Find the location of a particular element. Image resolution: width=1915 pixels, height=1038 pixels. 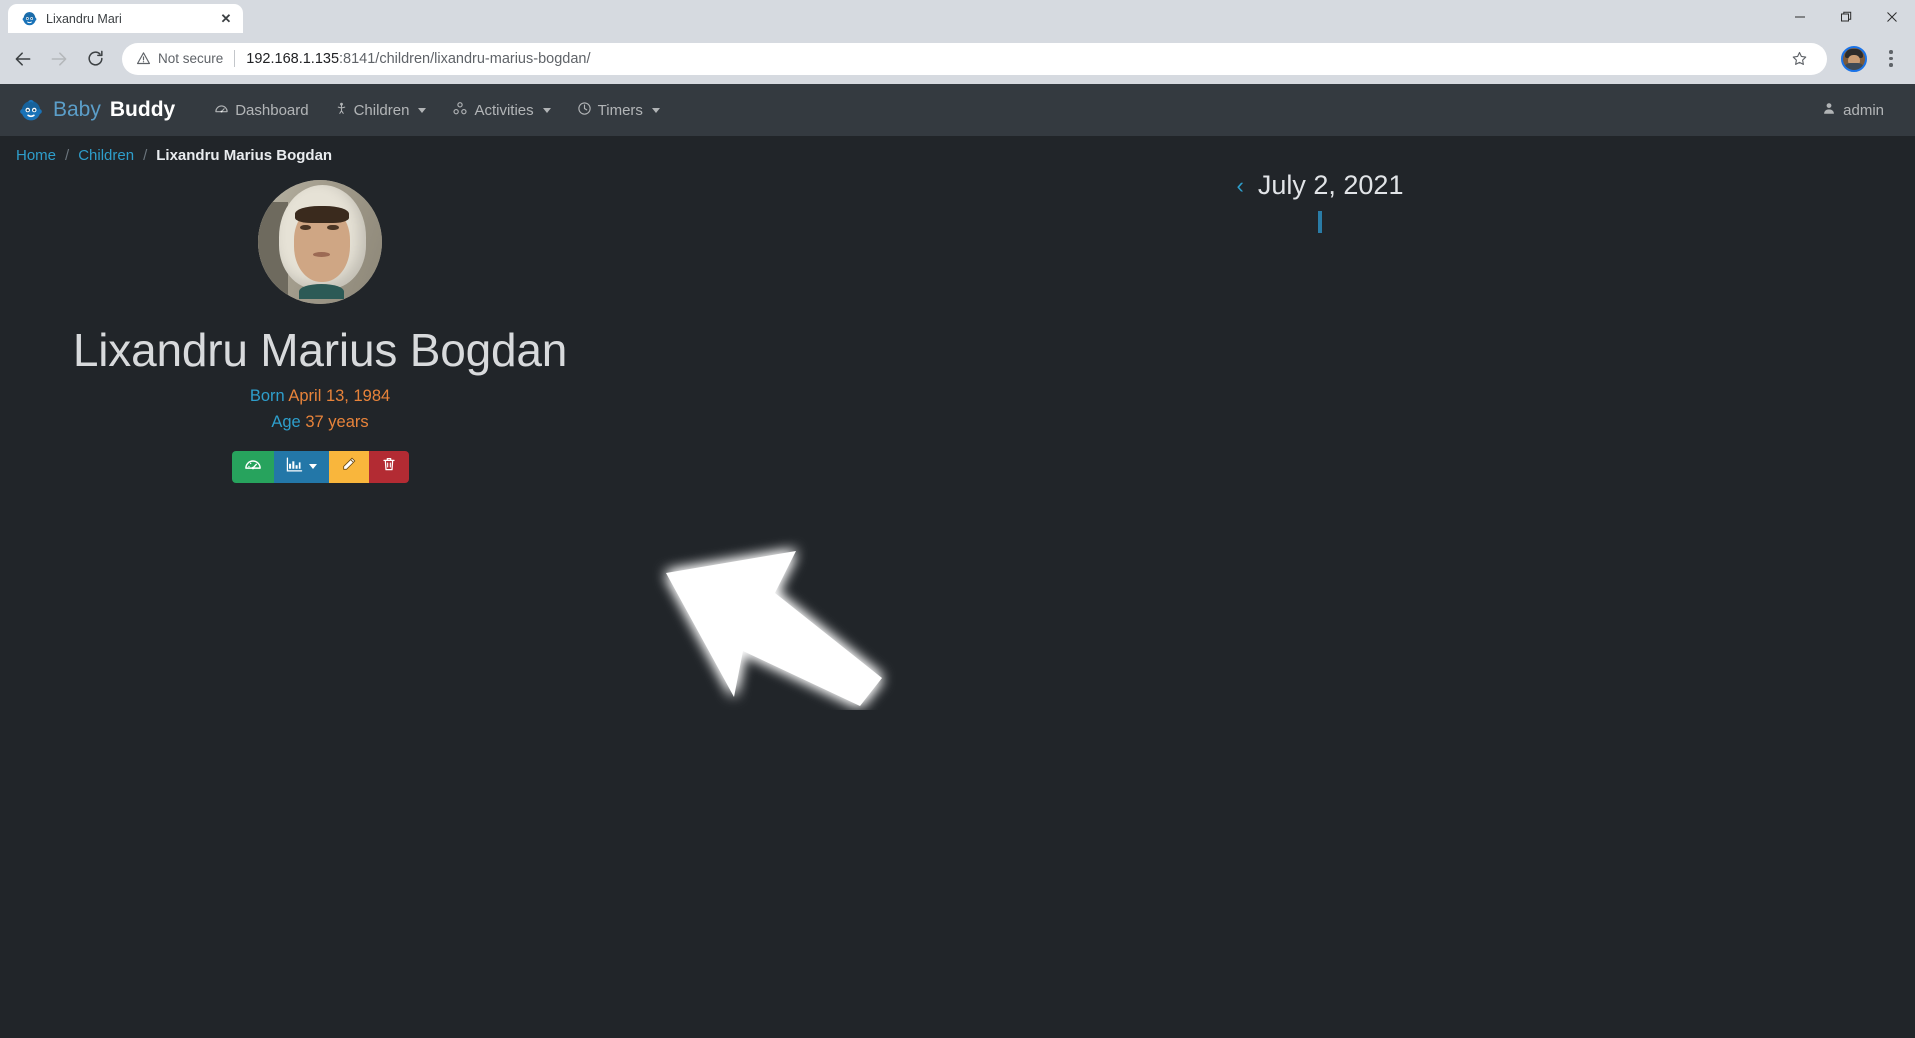

trash-icon is located at coordinates (389, 466).